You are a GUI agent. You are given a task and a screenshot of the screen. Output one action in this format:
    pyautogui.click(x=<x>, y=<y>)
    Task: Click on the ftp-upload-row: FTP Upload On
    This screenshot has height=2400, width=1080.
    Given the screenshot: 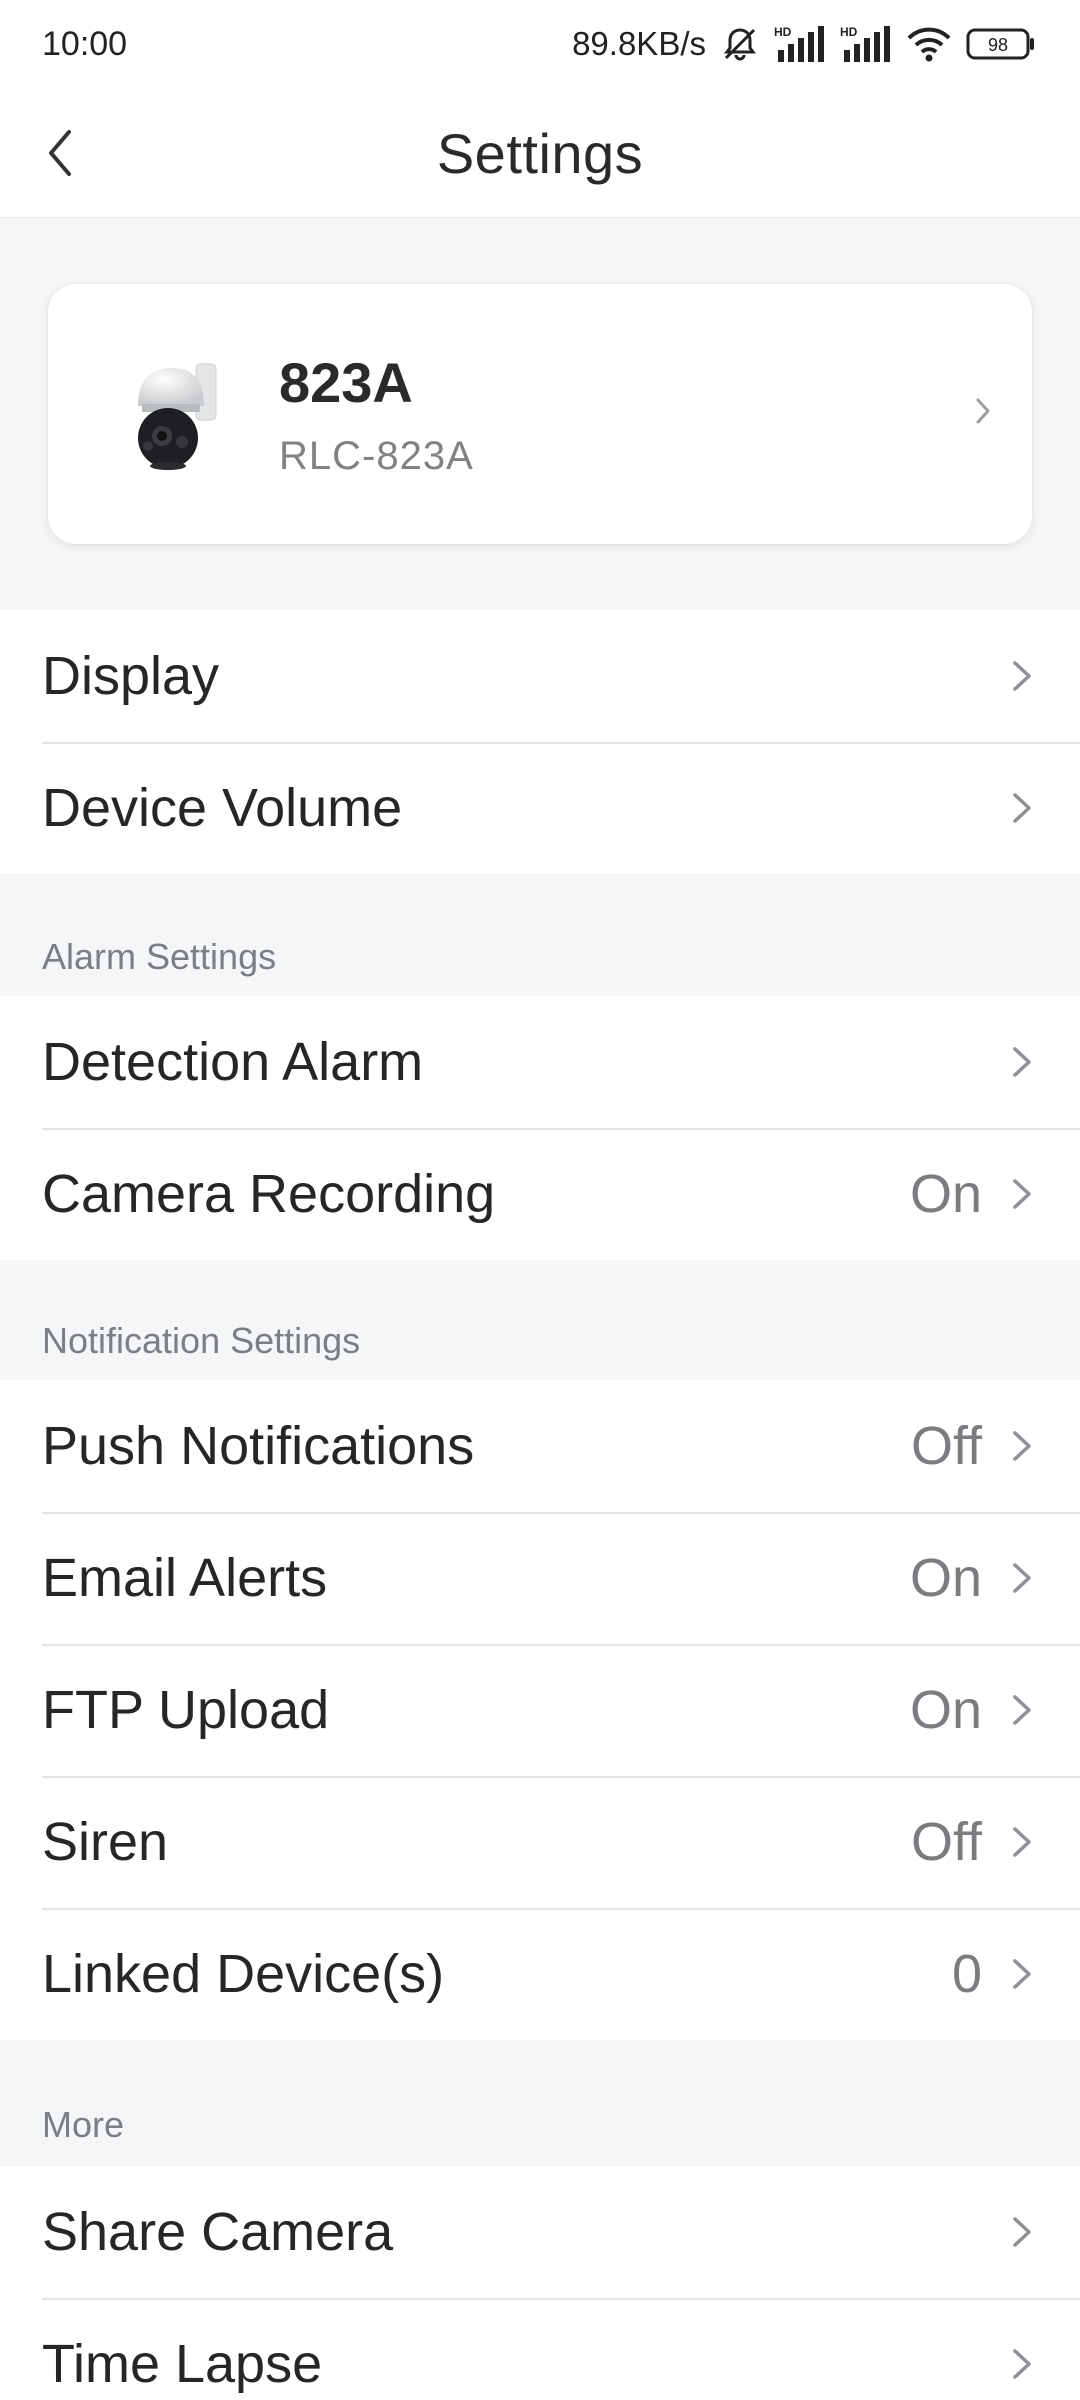 What is the action you would take?
    pyautogui.click(x=540, y=1710)
    